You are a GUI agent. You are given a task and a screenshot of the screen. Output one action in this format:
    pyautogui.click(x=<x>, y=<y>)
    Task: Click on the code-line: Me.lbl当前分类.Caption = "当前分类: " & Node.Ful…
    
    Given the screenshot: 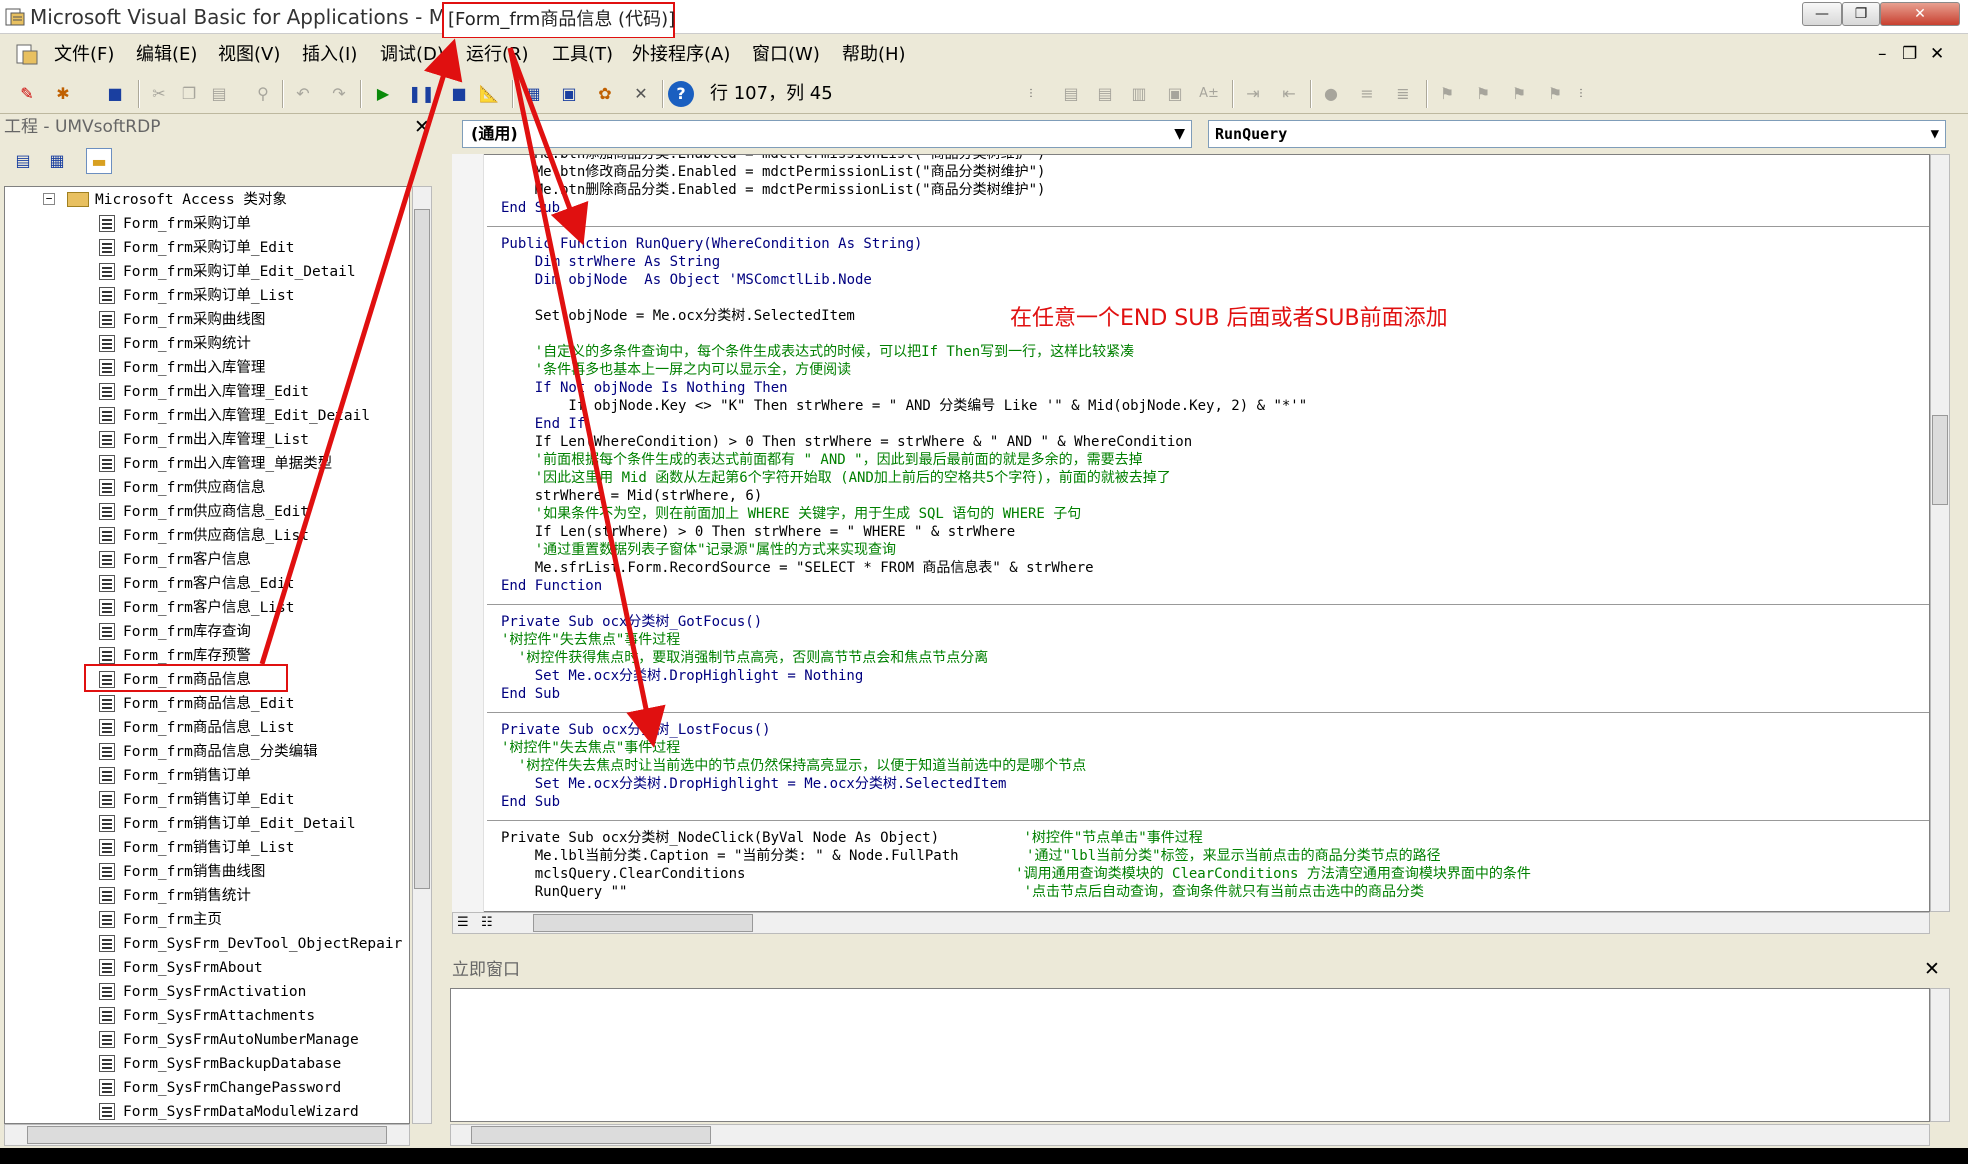 What is the action you would take?
    pyautogui.click(x=971, y=856)
    